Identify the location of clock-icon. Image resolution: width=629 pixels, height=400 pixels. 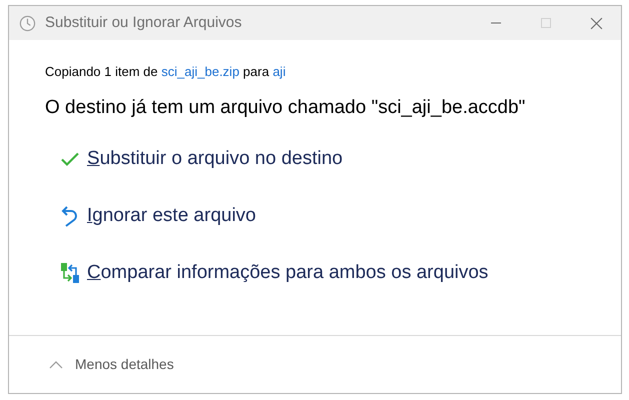
(27, 23).